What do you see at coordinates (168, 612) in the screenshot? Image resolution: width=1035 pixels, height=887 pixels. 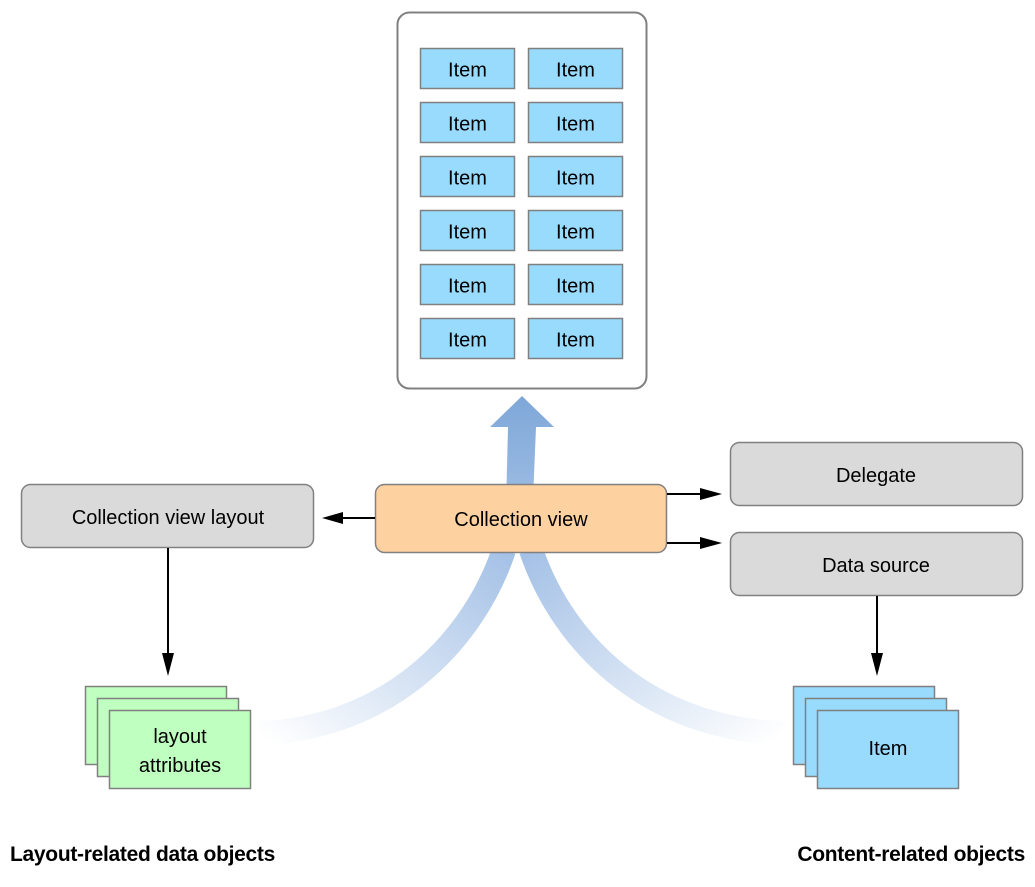 I see `arrow-layout-to-attributes` at bounding box center [168, 612].